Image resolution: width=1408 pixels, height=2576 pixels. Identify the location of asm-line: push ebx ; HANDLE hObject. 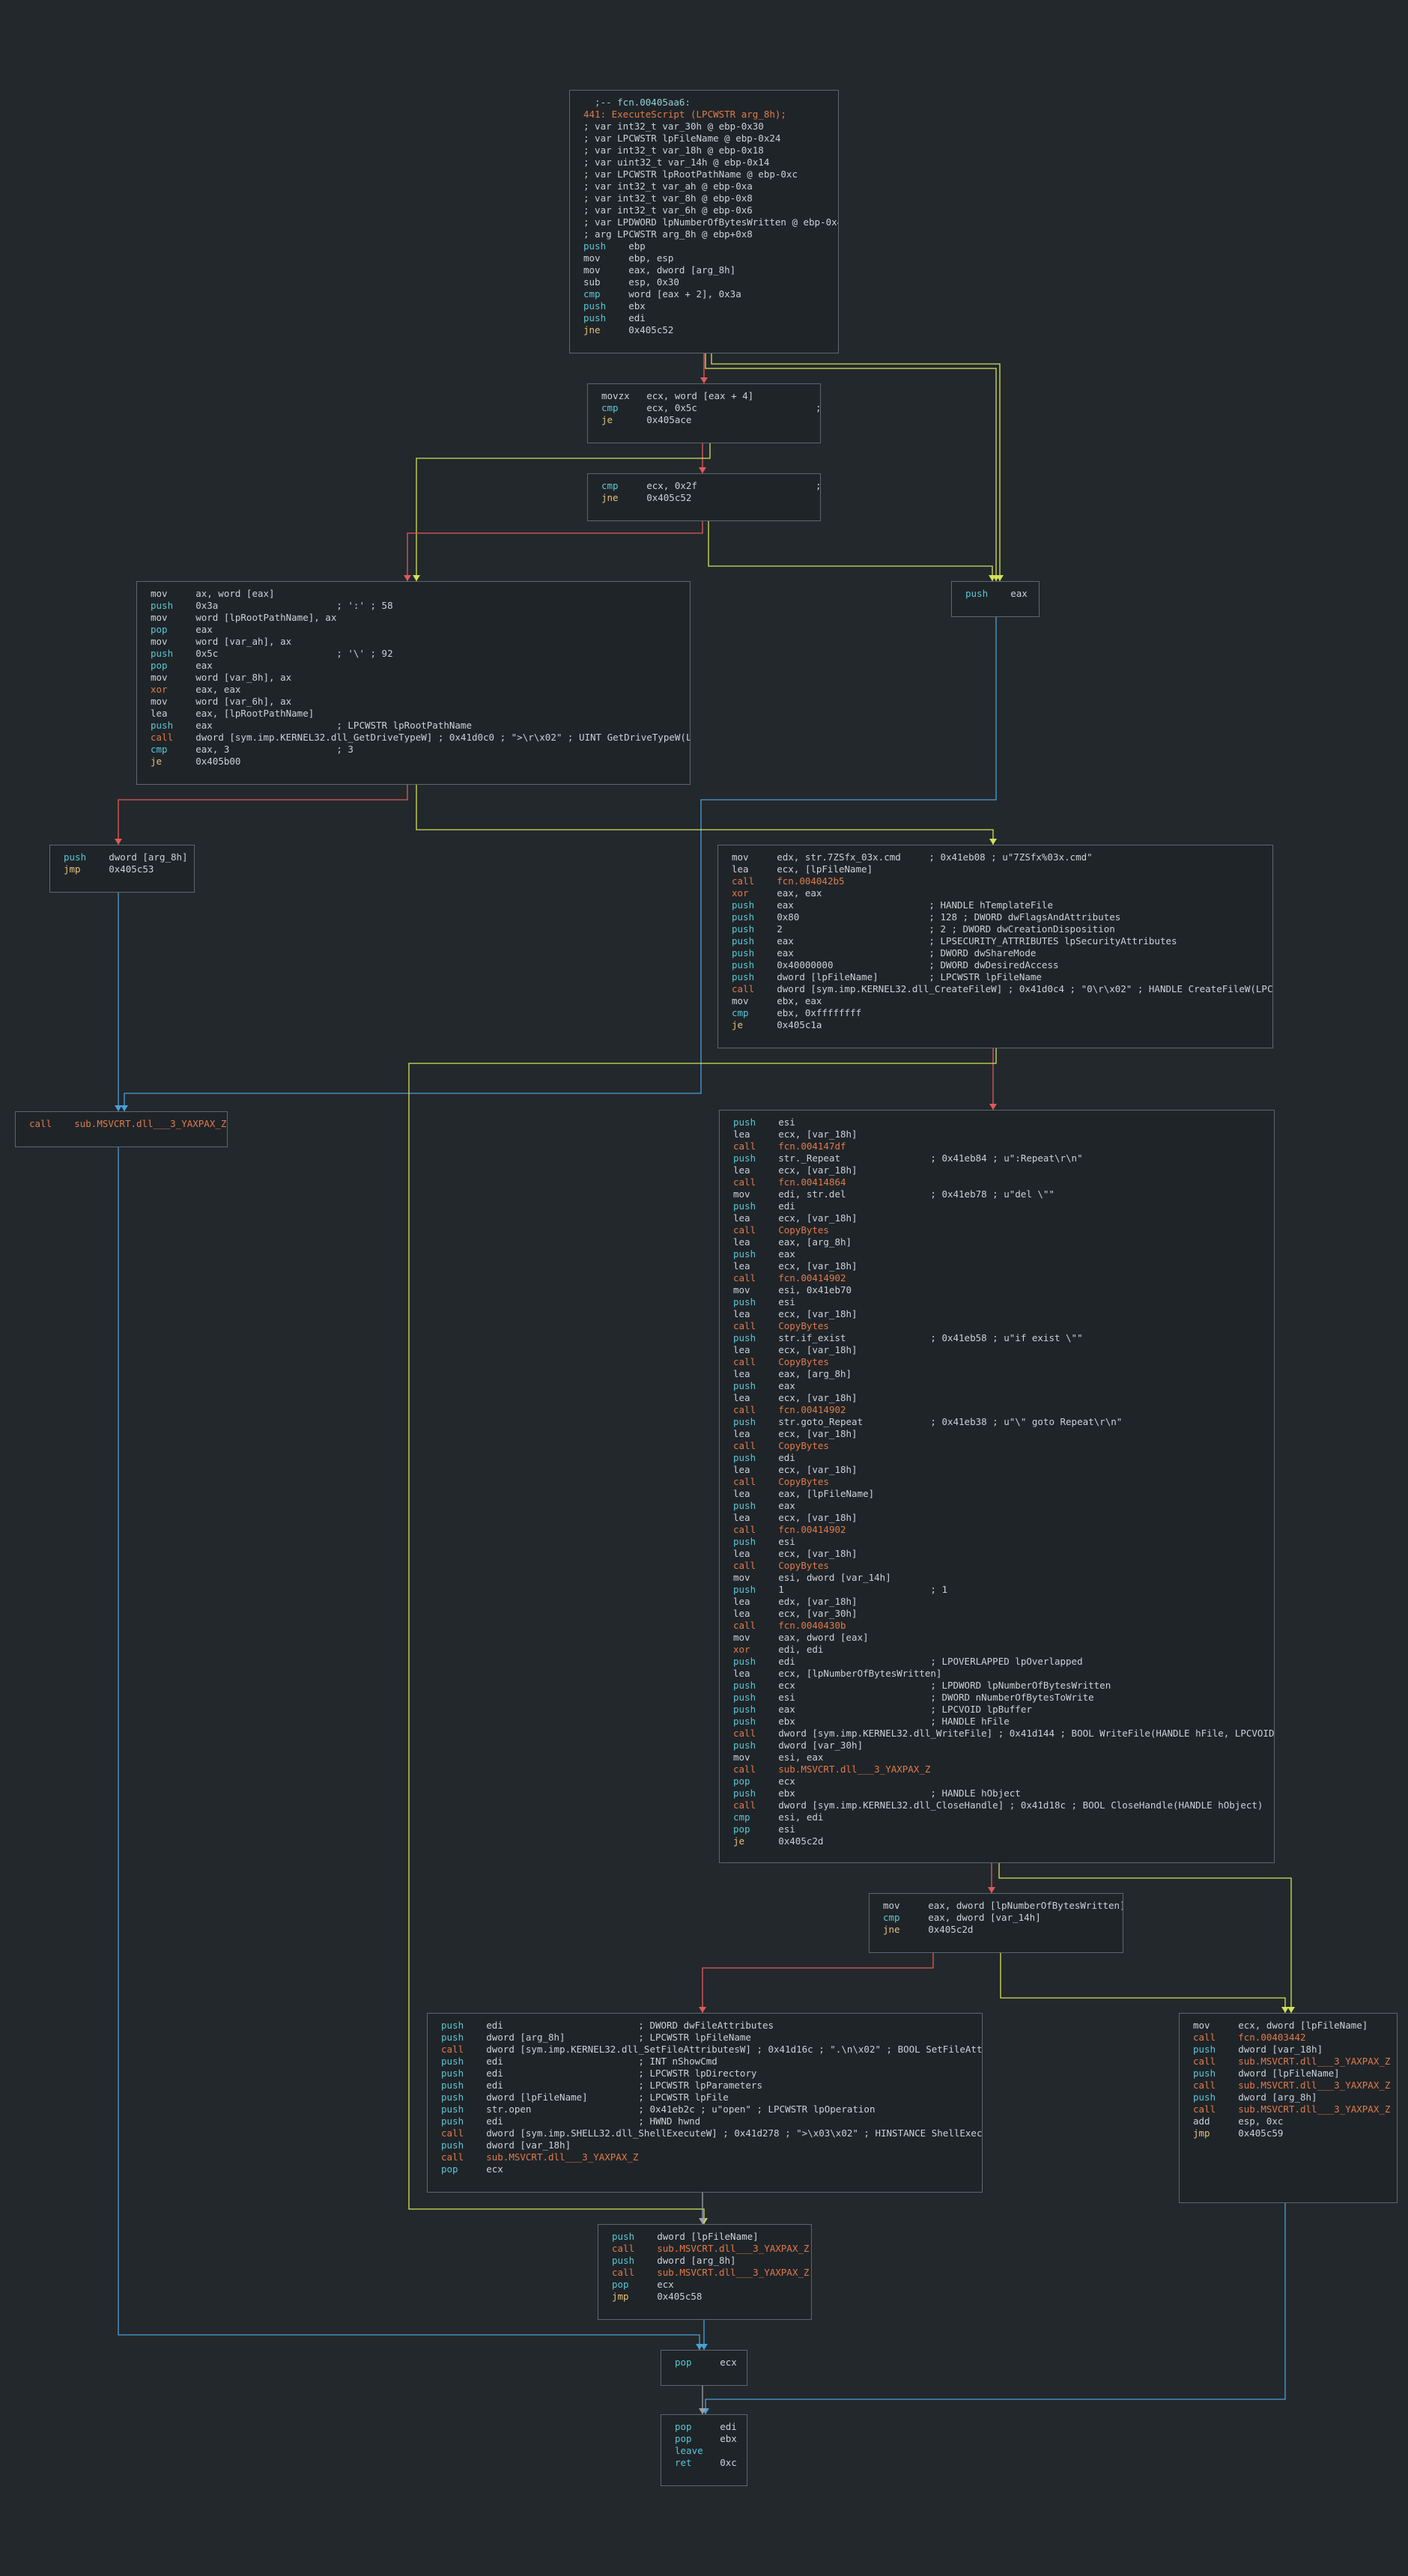
(1003, 1793).